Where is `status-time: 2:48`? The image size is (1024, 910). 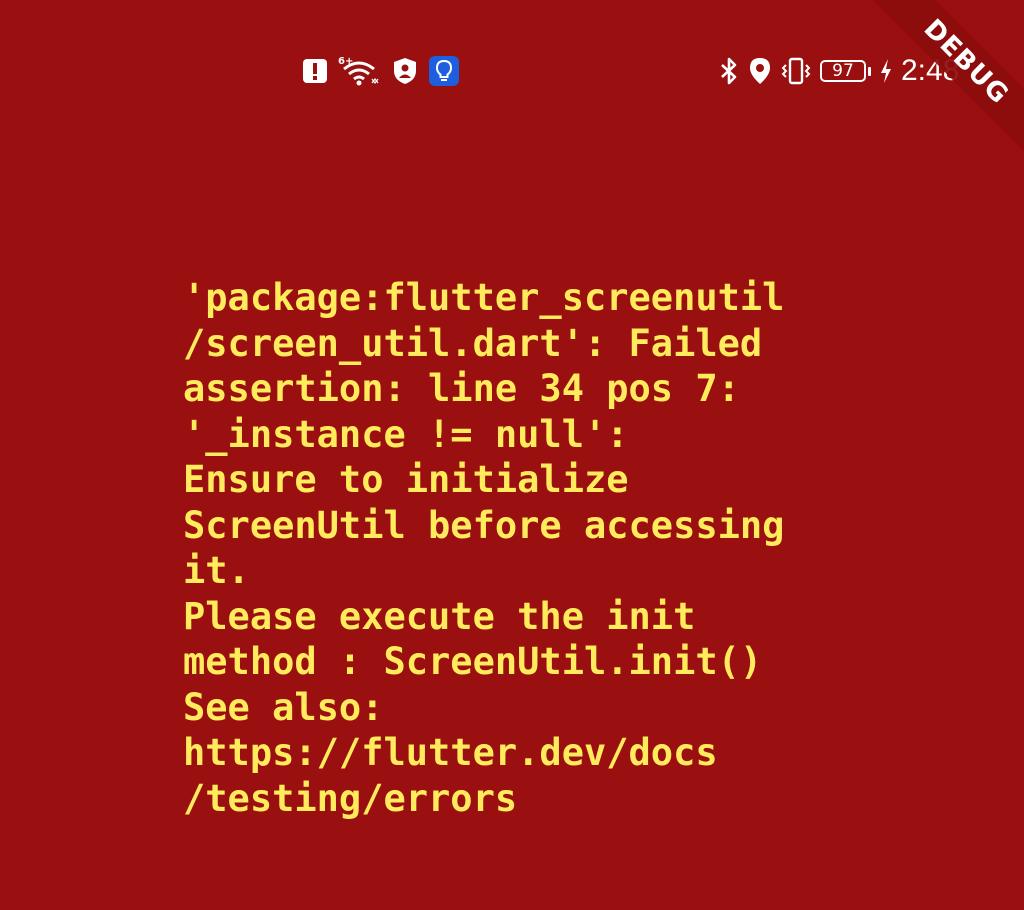 status-time: 2:48 is located at coordinates (930, 70).